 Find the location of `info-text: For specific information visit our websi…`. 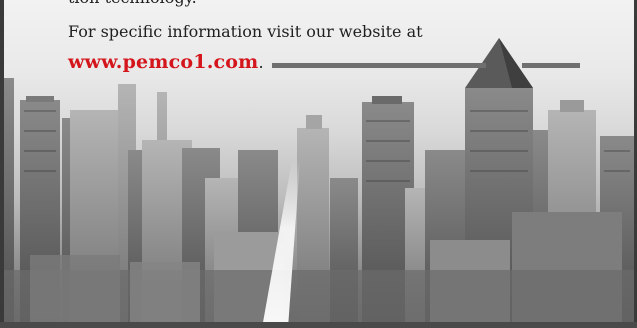

info-text: For specific information visit our websi… is located at coordinates (245, 31).